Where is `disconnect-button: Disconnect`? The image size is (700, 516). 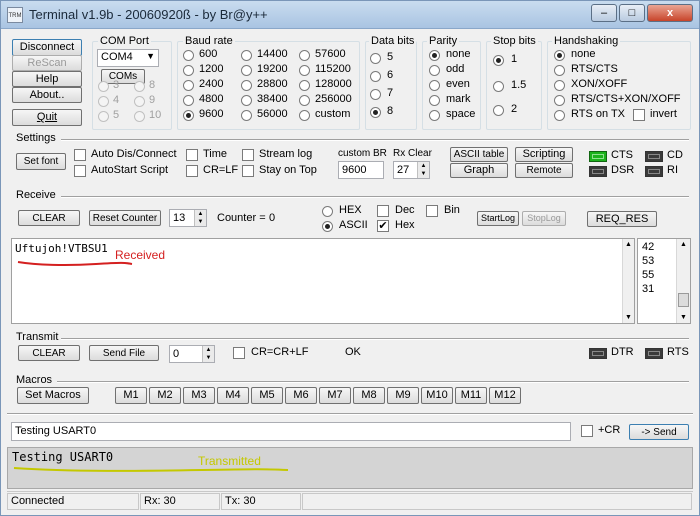
disconnect-button: Disconnect is located at coordinates (47, 47).